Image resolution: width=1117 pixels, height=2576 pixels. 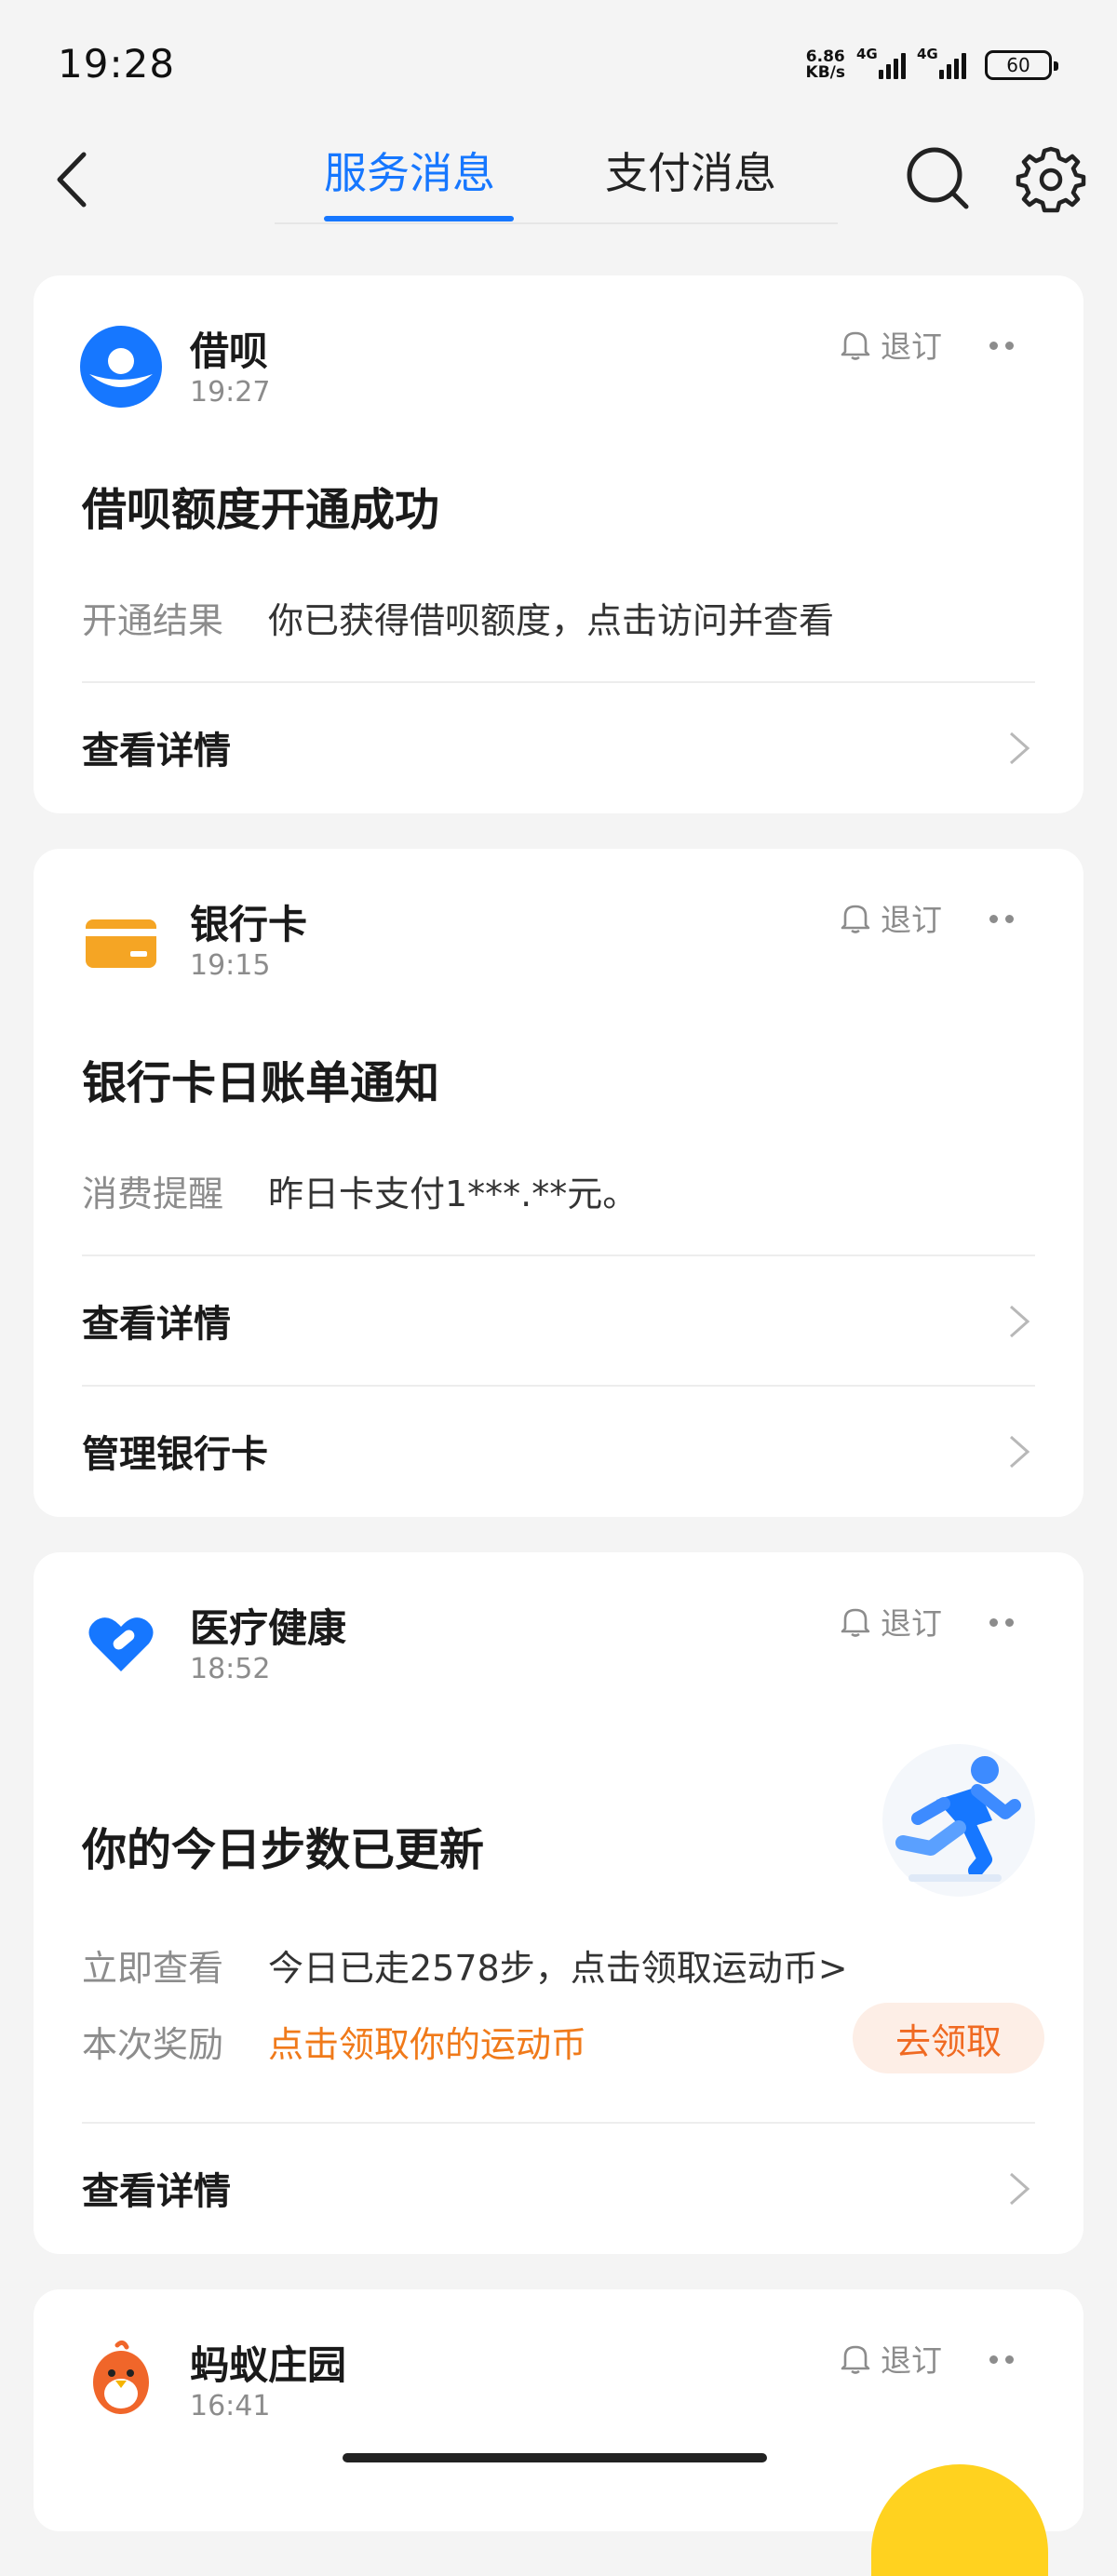 I want to click on message-detail-row: 立即查看 今日已走2578步，点击领取运动币>, so click(x=465, y=1968).